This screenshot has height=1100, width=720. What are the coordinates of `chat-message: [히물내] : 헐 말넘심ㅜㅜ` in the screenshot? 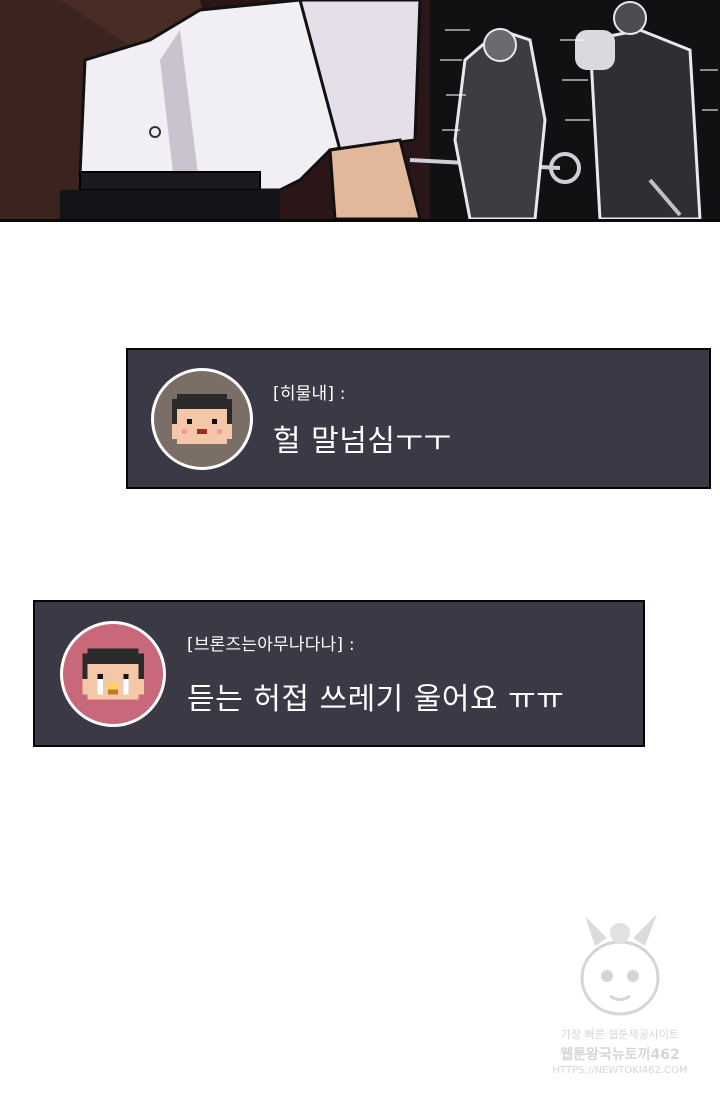 It's located at (418, 418).